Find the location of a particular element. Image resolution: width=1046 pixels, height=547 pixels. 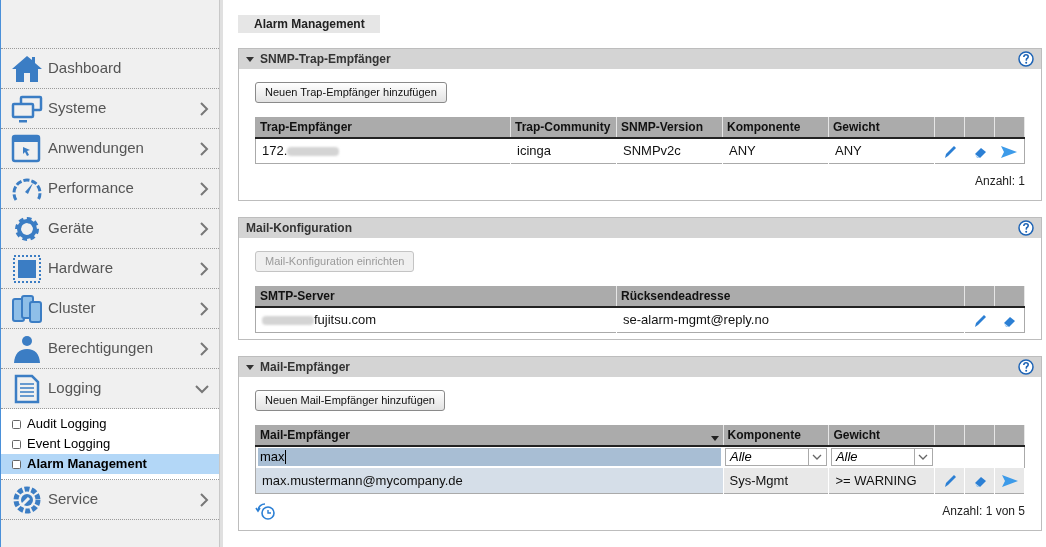

nav-item: Cluster is located at coordinates (110, 309).